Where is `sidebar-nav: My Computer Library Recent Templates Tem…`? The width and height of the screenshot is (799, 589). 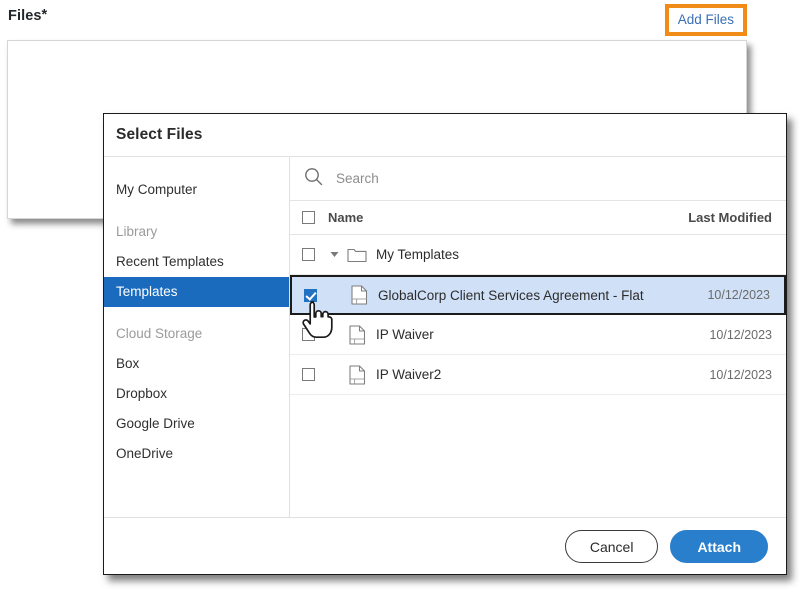 sidebar-nav: My Computer Library Recent Templates Tem… is located at coordinates (197, 337).